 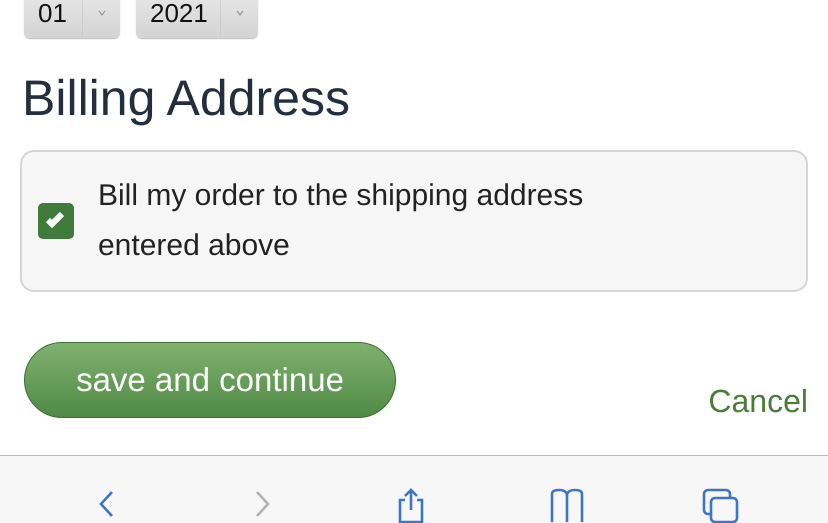 What do you see at coordinates (758, 401) in the screenshot?
I see `cancel-link: Cancel` at bounding box center [758, 401].